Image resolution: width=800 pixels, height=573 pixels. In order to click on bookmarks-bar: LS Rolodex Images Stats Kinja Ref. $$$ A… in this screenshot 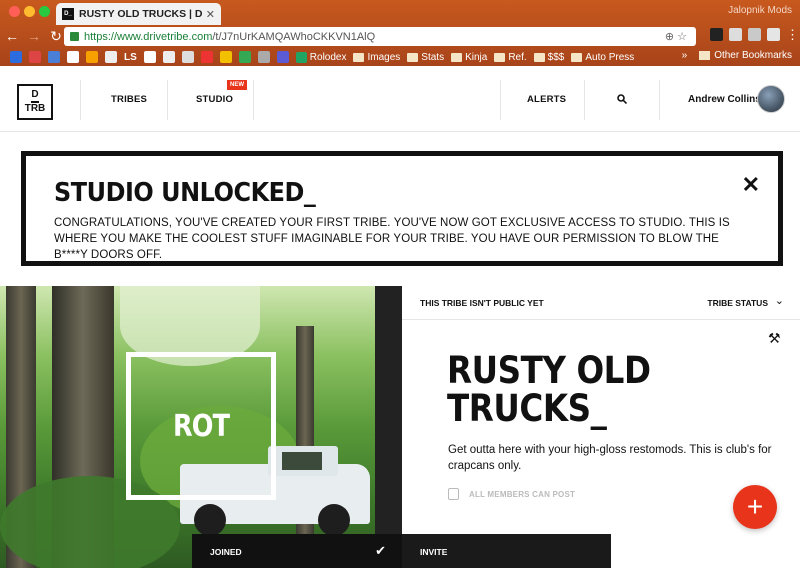, I will do `click(400, 57)`.